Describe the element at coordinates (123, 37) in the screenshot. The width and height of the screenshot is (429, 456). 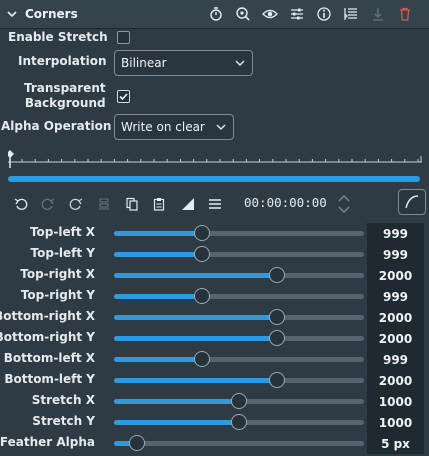
I see `enable-stretch-checkbox` at that location.